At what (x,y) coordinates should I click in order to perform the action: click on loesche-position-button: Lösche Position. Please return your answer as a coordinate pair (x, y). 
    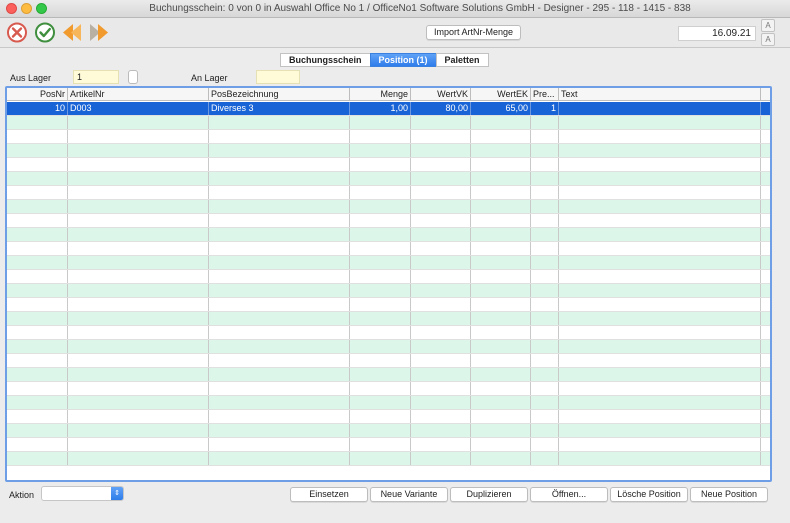
    Looking at the image, I should click on (649, 494).